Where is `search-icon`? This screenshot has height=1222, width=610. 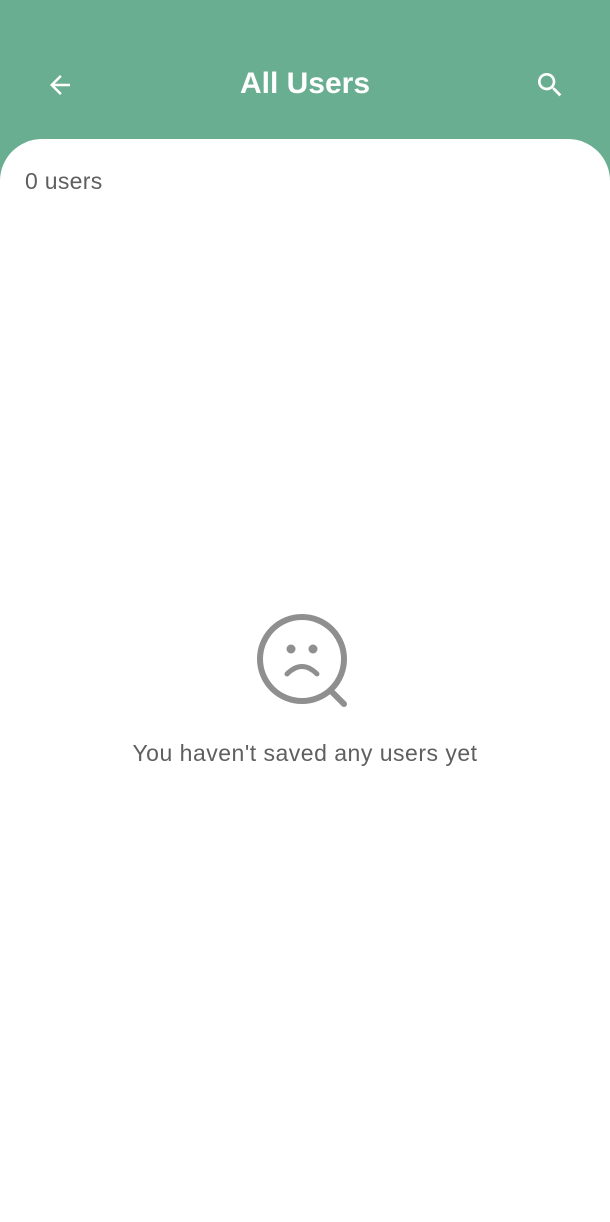 search-icon is located at coordinates (550, 85).